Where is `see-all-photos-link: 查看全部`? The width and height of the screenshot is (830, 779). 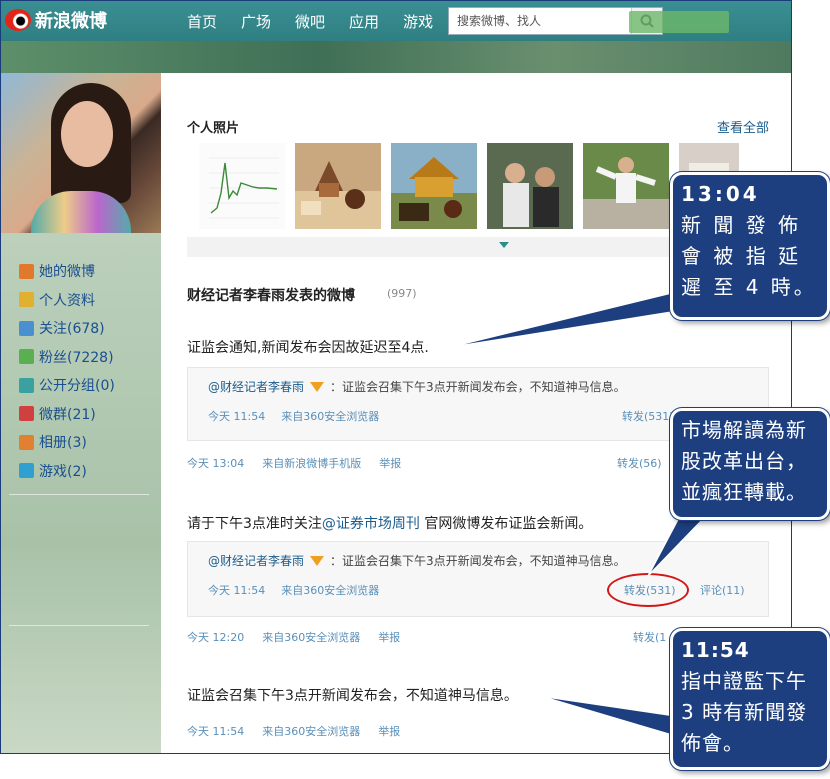 see-all-photos-link: 查看全部 is located at coordinates (743, 126).